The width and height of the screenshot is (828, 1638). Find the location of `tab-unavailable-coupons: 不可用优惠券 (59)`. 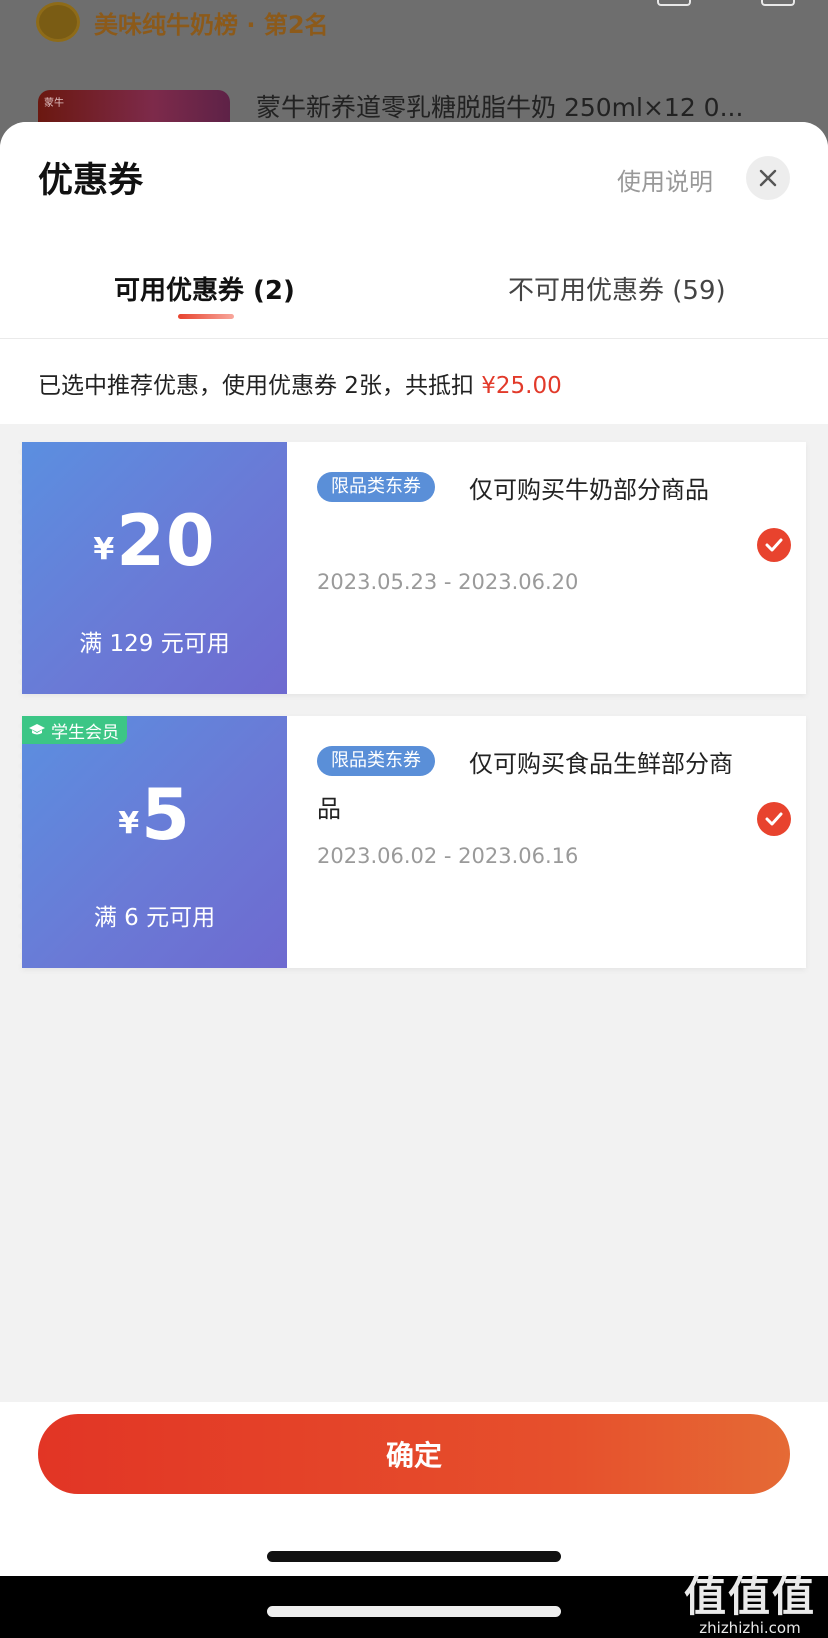

tab-unavailable-coupons: 不可用优惠券 (59) is located at coordinates (617, 288).